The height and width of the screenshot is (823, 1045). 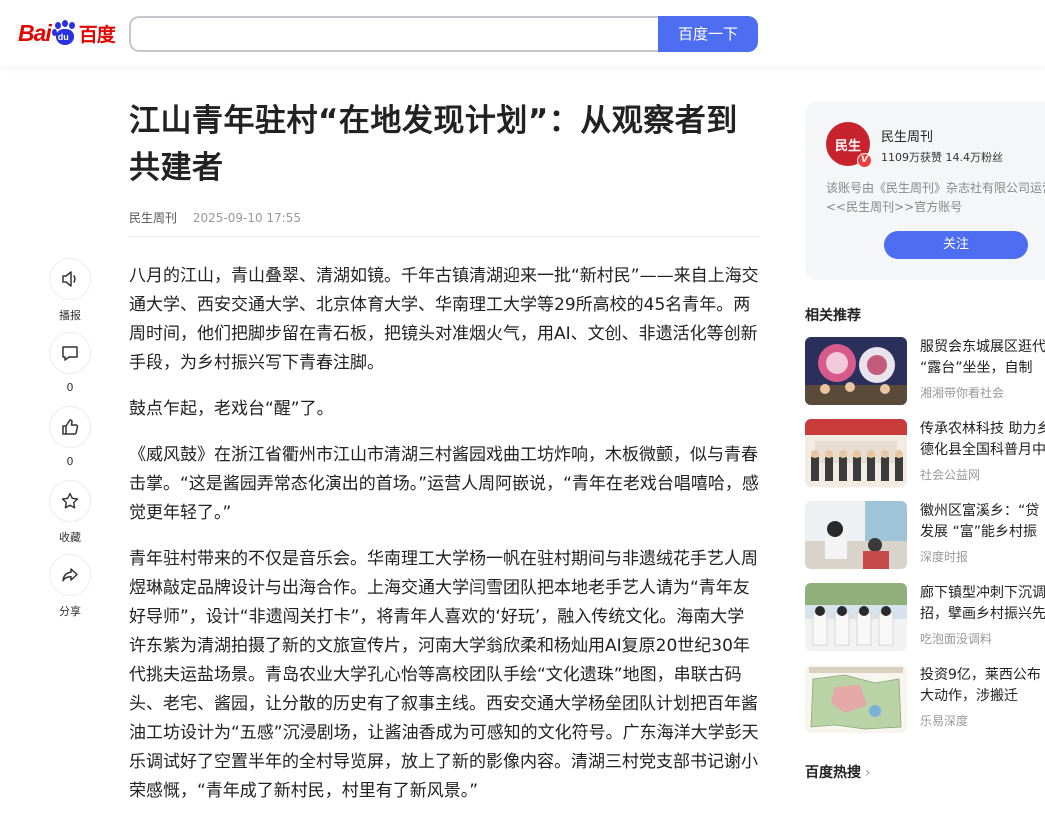 I want to click on article-paragraph: 鼓点乍起，老戏台“醒”了。, so click(x=231, y=409).